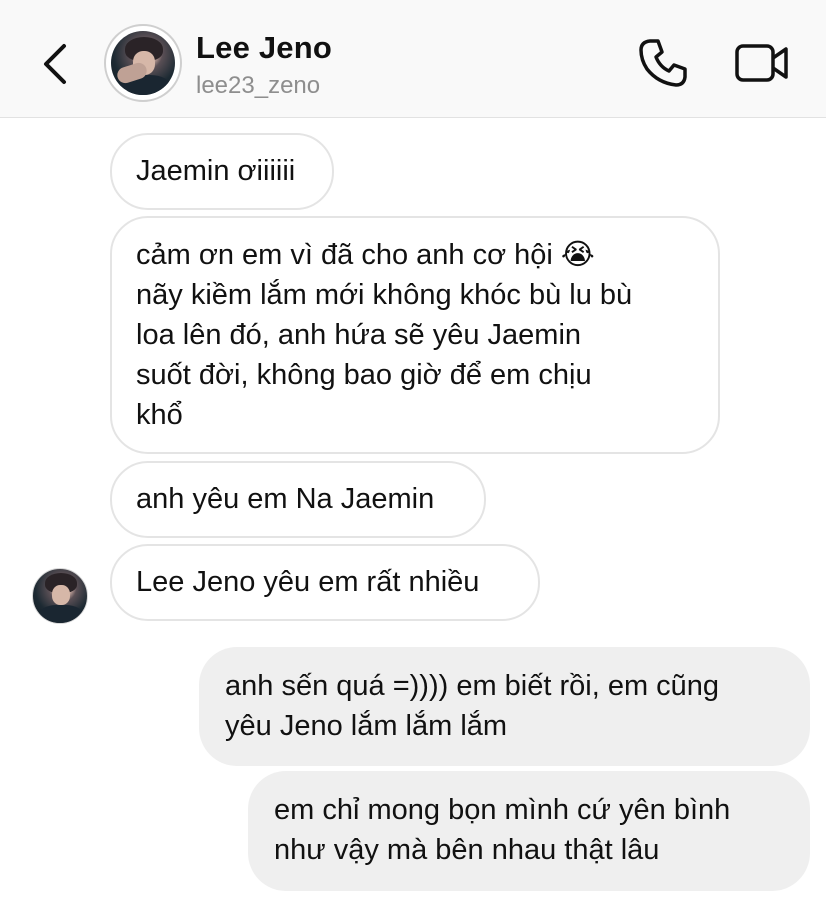  What do you see at coordinates (308, 582) in the screenshot?
I see `message-text: Lee Jeno yêu em rất nhiều` at bounding box center [308, 582].